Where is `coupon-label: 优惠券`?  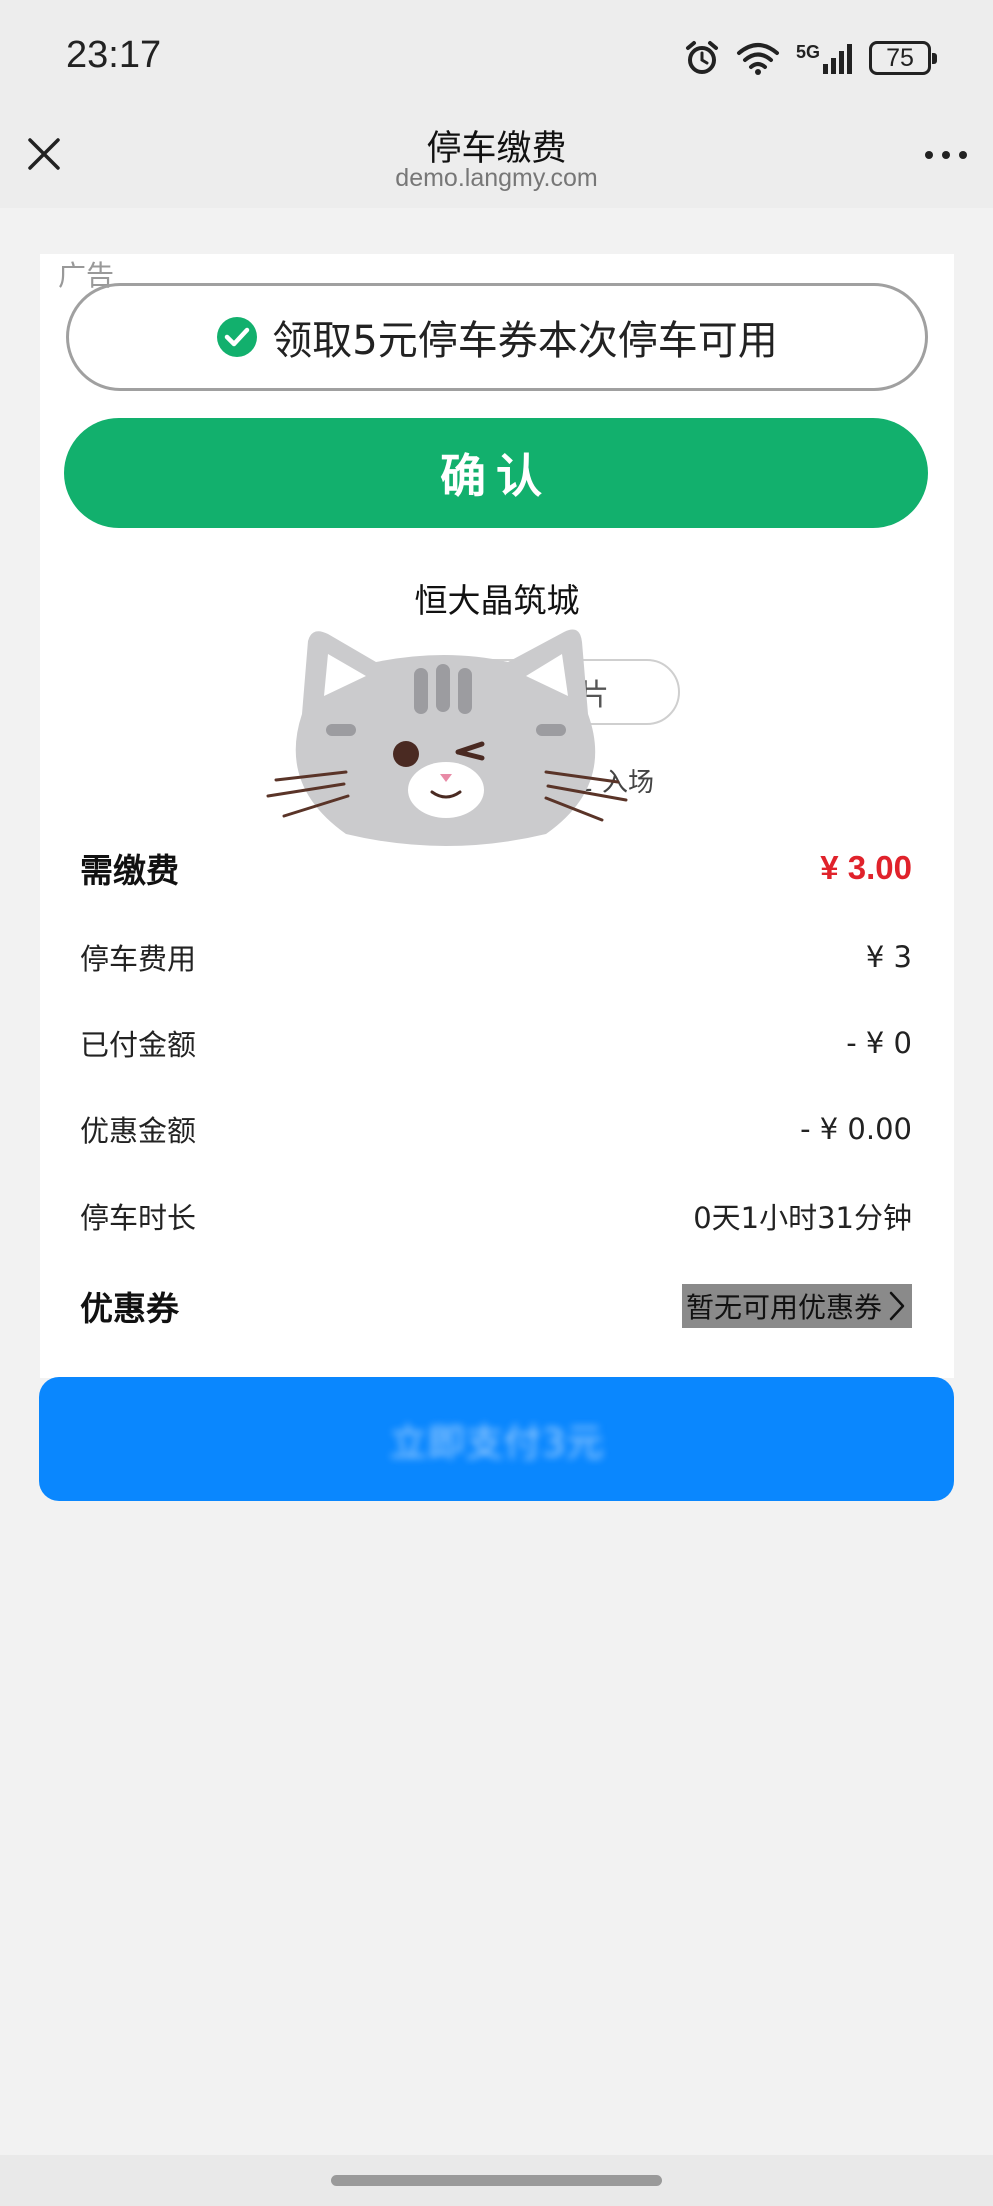 coupon-label: 优惠券 is located at coordinates (129, 1308).